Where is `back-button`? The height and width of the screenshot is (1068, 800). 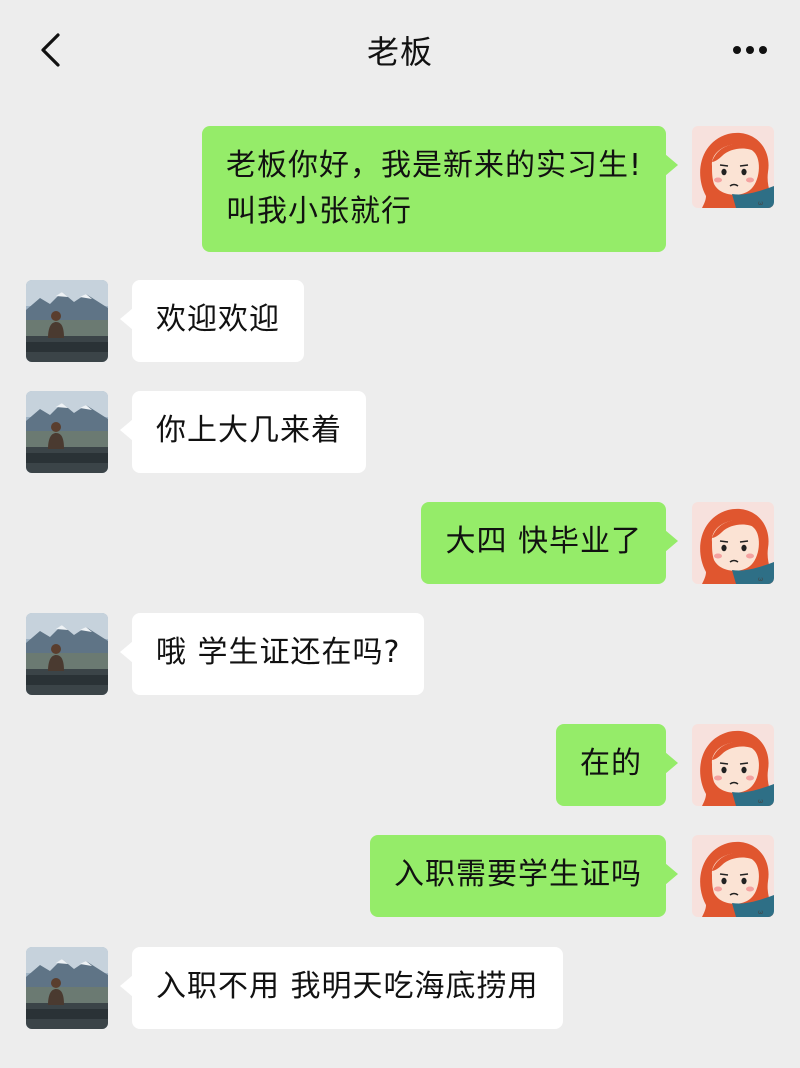 back-button is located at coordinates (50, 50).